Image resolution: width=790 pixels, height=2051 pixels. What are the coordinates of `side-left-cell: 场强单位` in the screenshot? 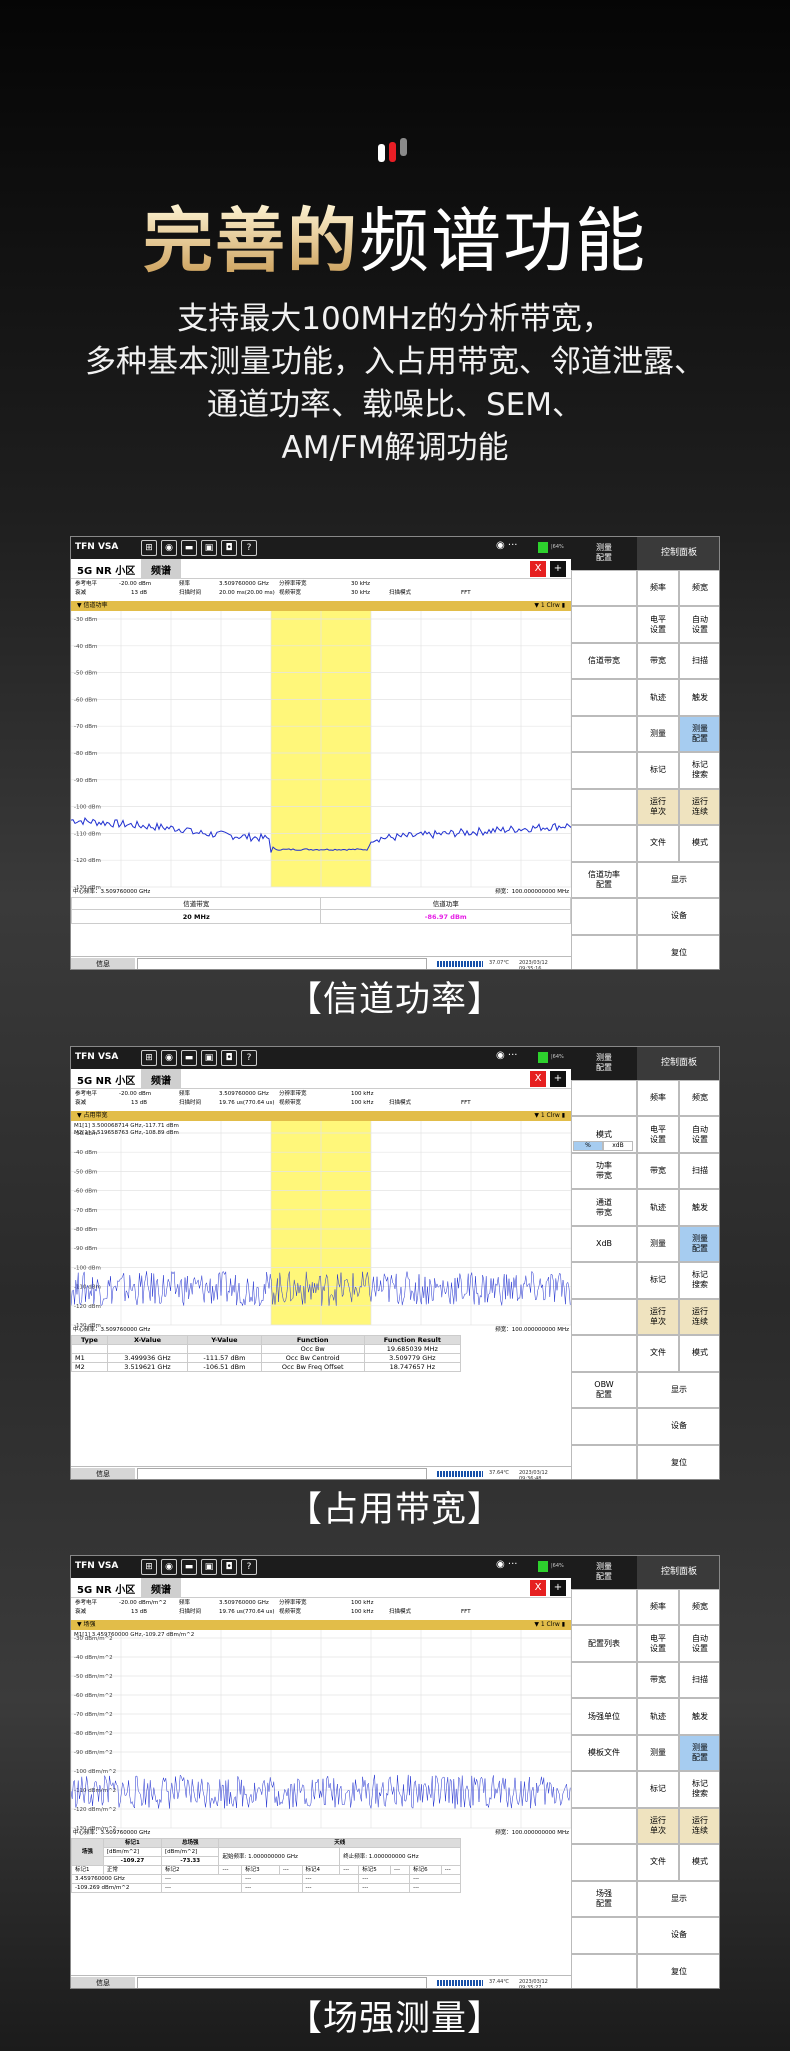 It's located at (604, 1716).